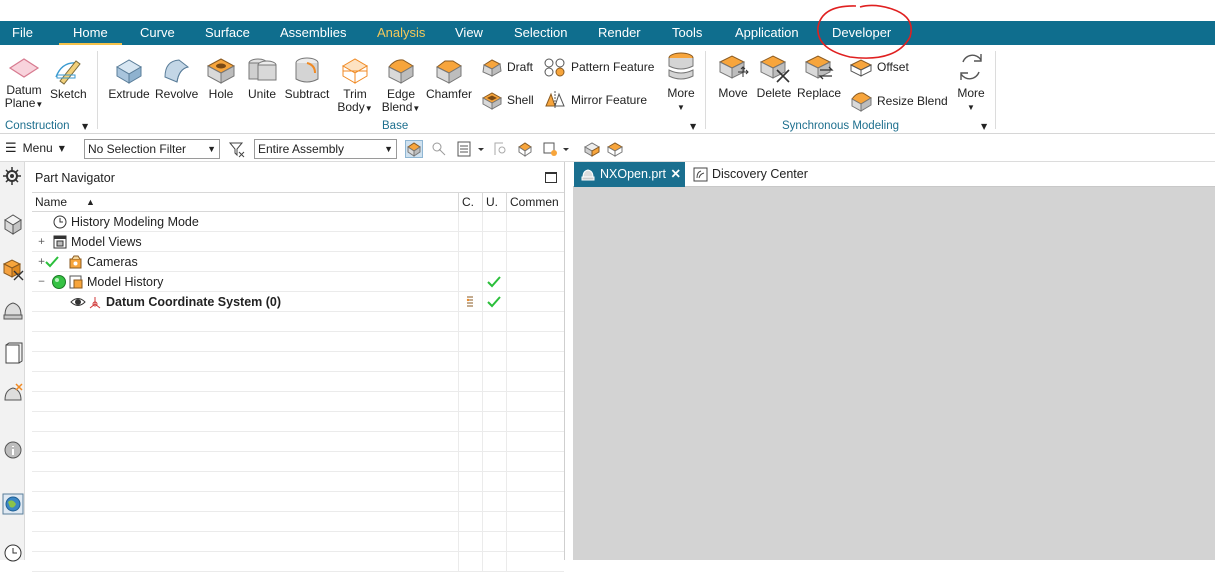 This screenshot has width=1215, height=572. I want to click on tab-curve: Curve, so click(157, 33).